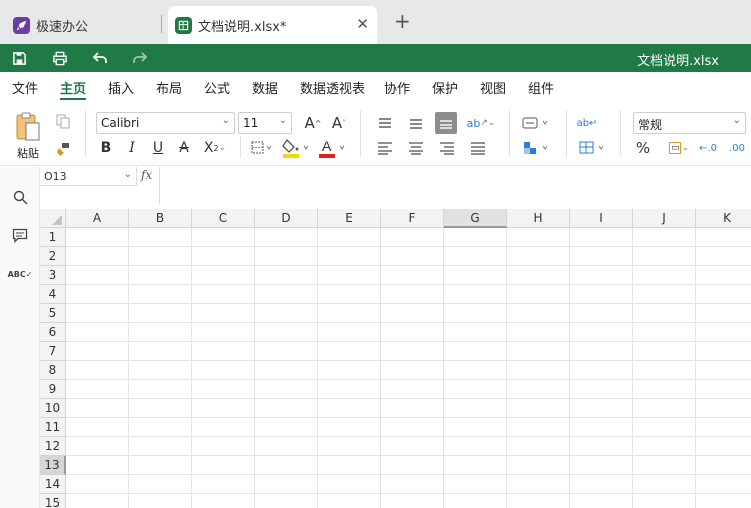 This screenshot has height=508, width=751. What do you see at coordinates (385, 148) in the screenshot?
I see `align-left-icon` at bounding box center [385, 148].